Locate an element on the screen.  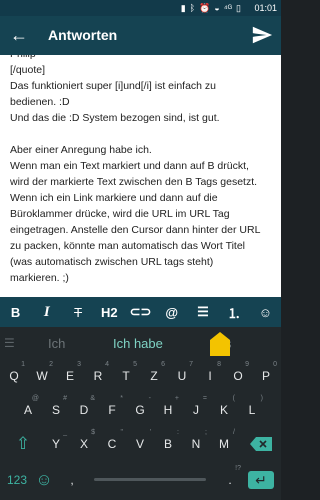
key-hint: * is located at coordinates (121, 398).